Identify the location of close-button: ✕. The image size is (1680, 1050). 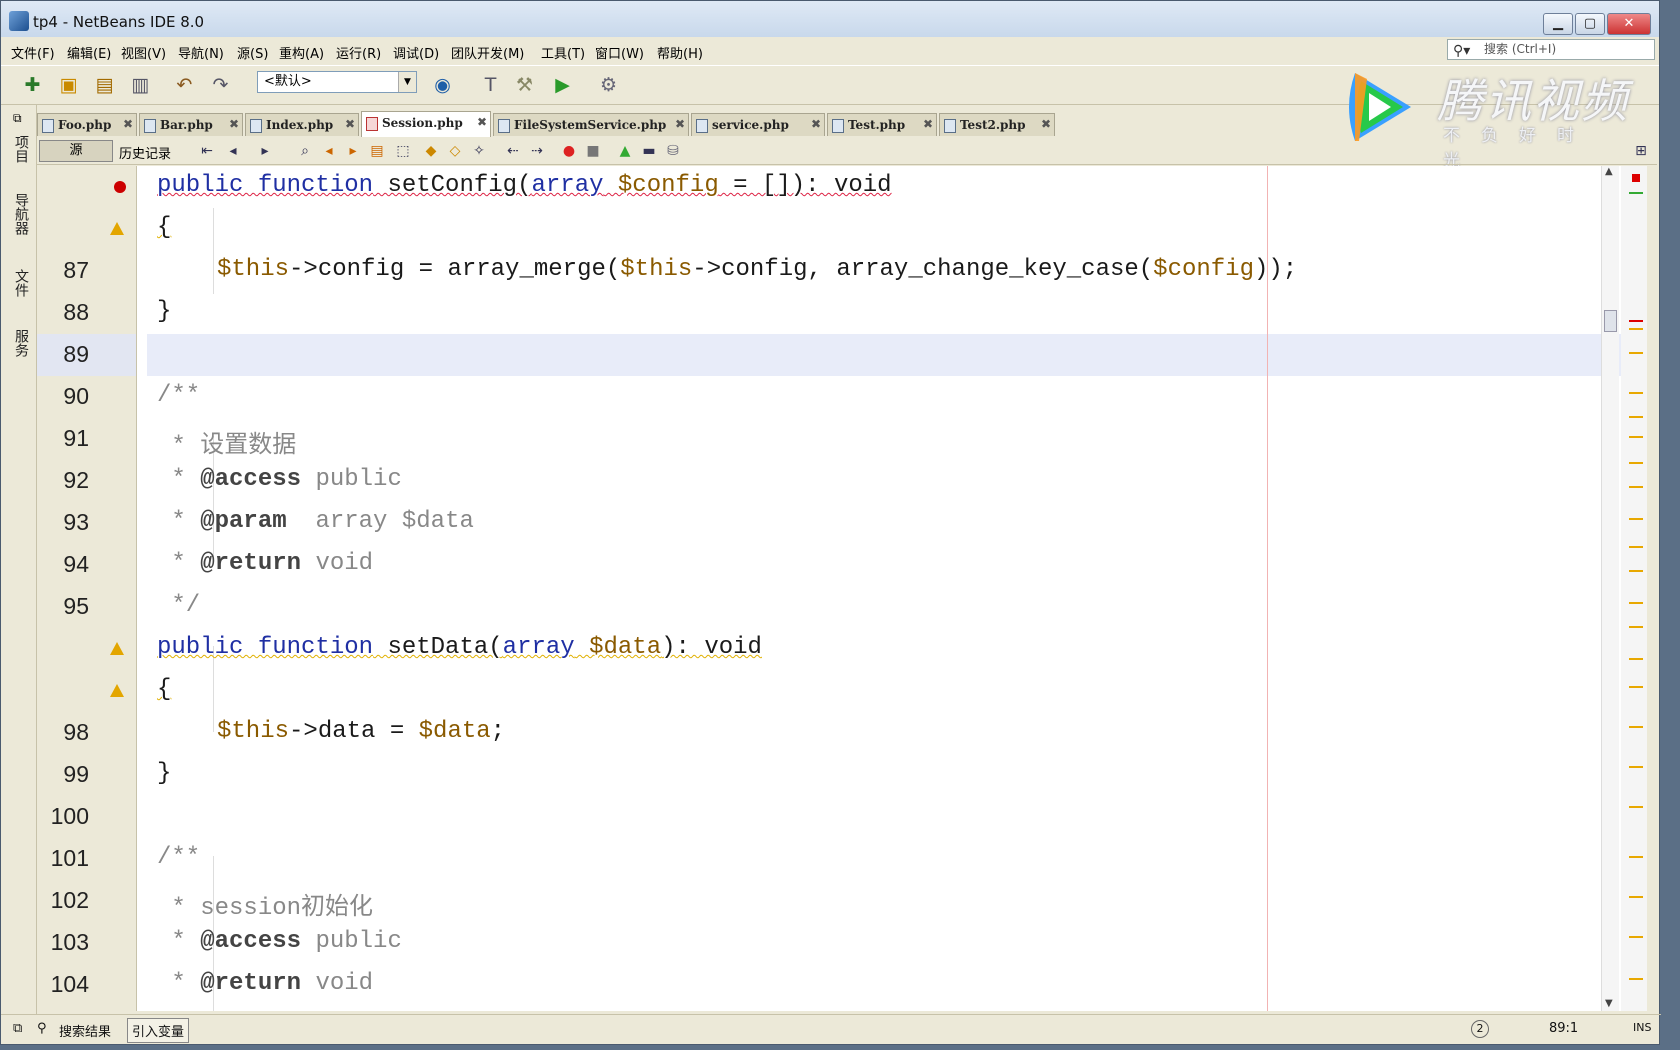
(1629, 24).